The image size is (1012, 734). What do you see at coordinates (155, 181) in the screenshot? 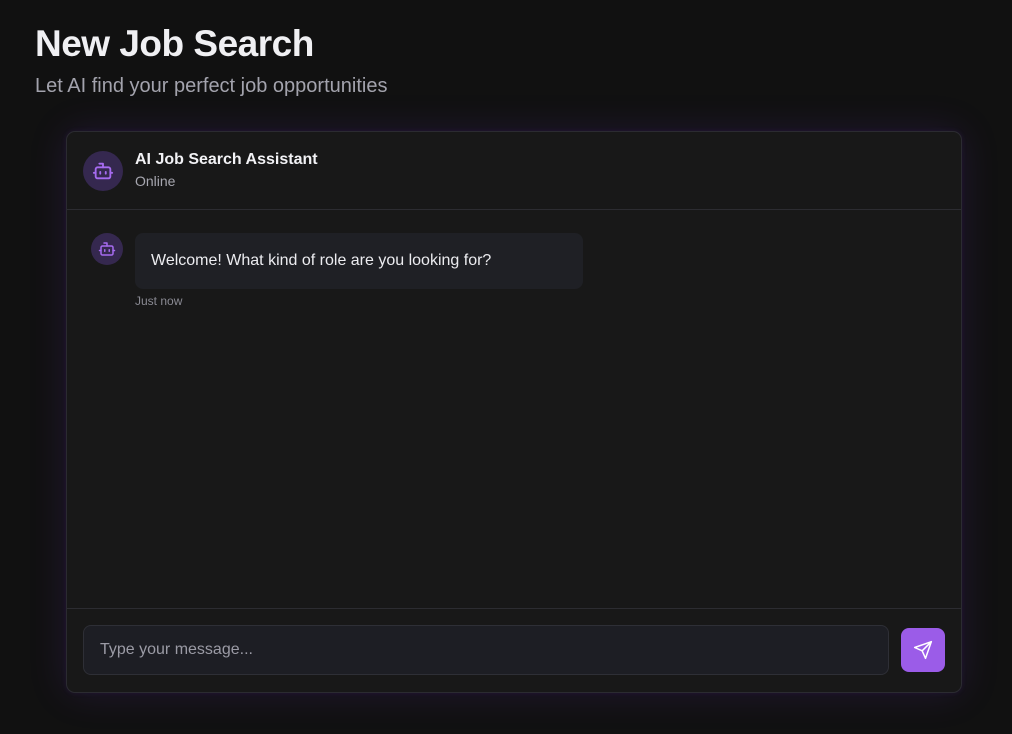
I see `status-text: Online` at bounding box center [155, 181].